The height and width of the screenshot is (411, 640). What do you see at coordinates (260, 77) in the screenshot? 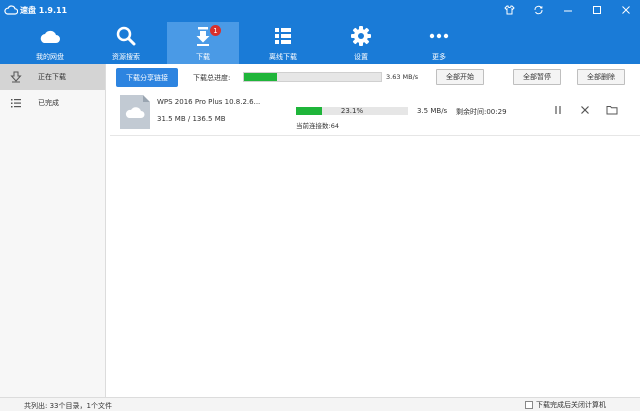
I see `total-progress-fill` at bounding box center [260, 77].